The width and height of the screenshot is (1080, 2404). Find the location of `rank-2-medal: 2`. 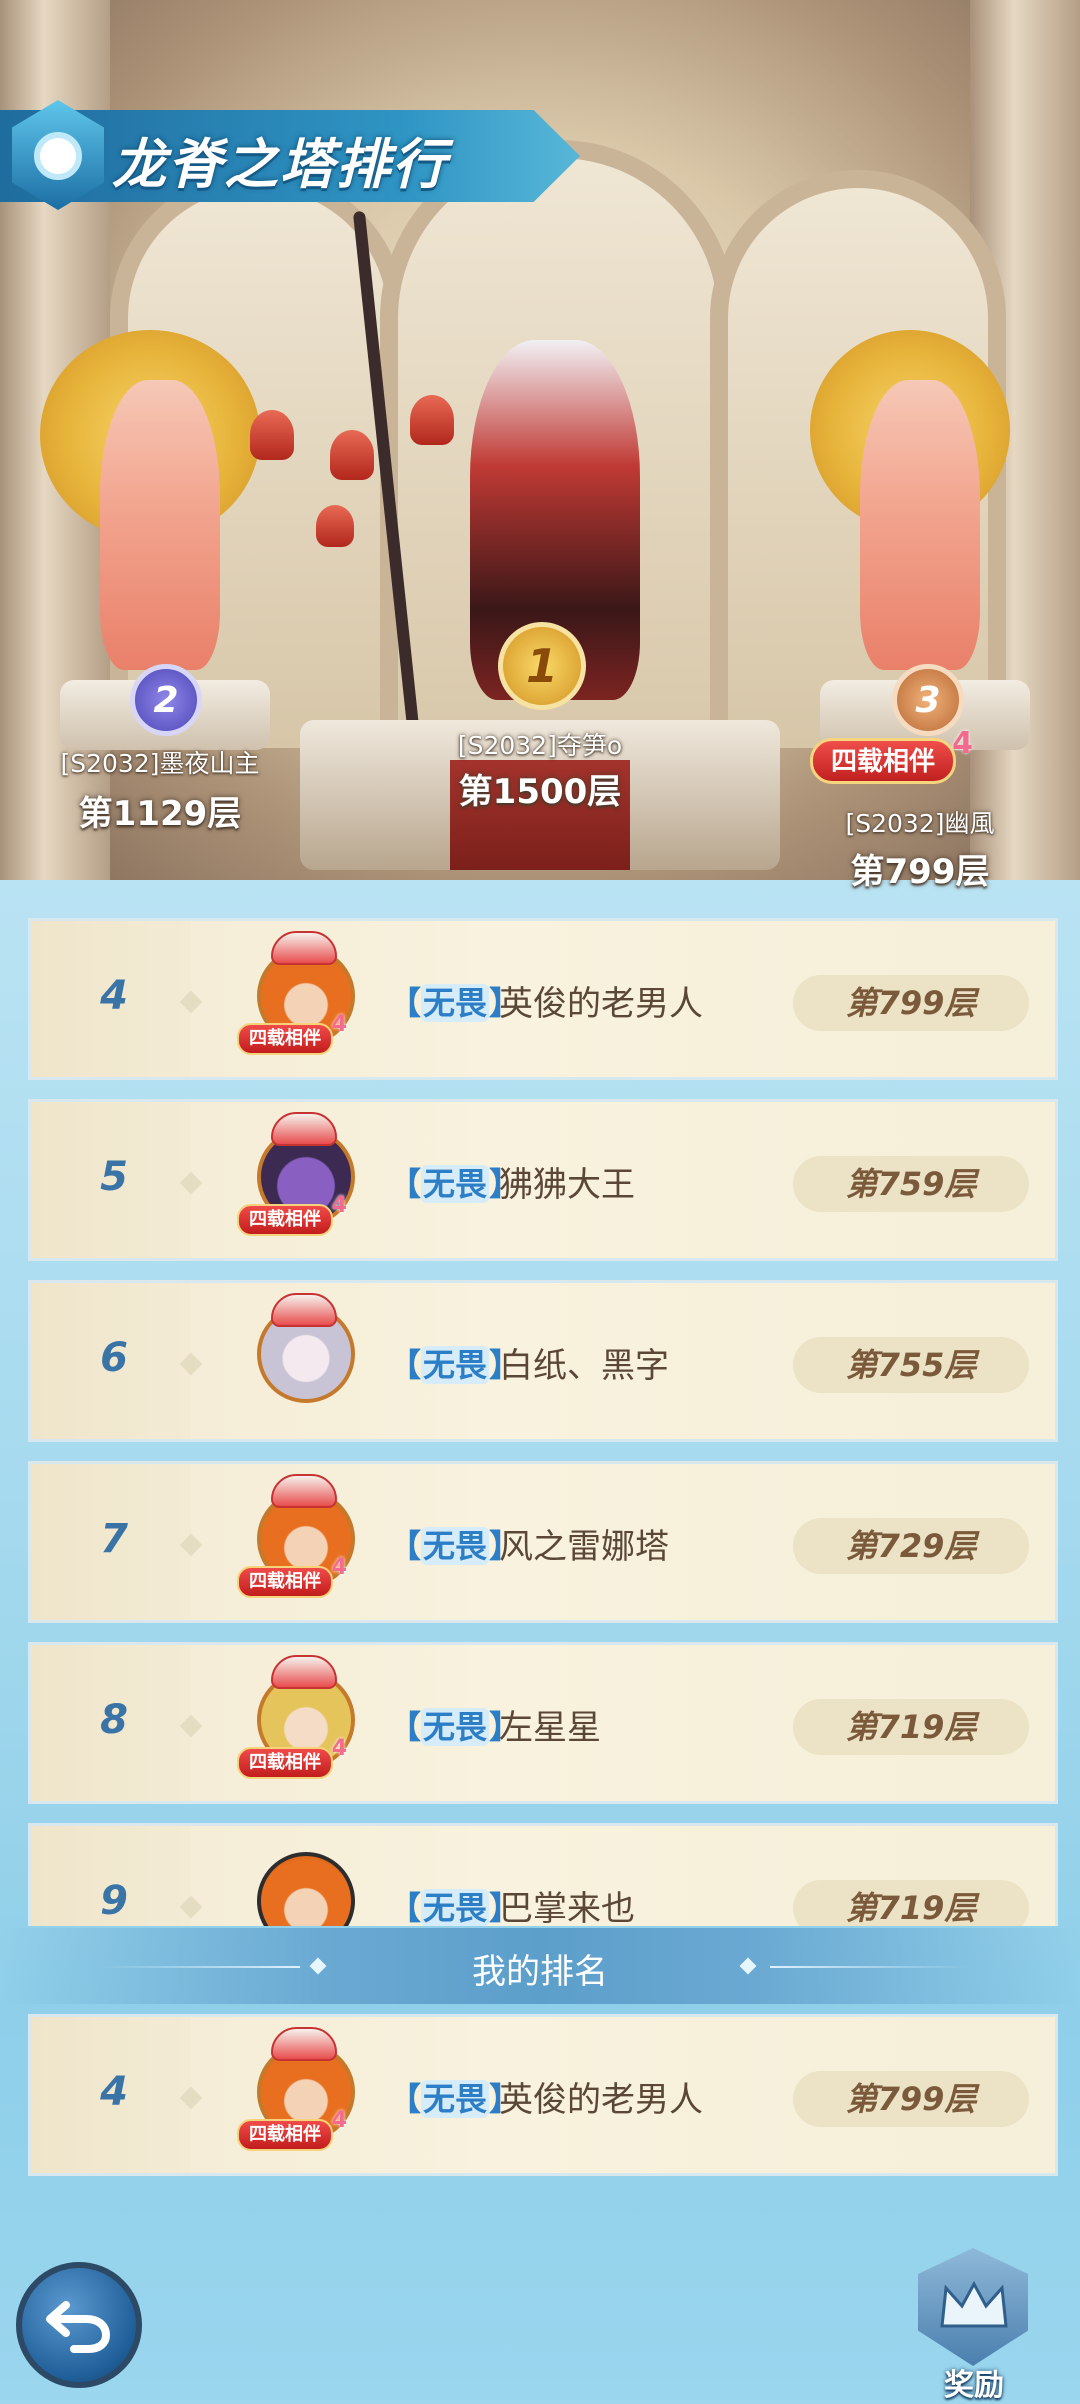

rank-2-medal: 2 is located at coordinates (166, 700).